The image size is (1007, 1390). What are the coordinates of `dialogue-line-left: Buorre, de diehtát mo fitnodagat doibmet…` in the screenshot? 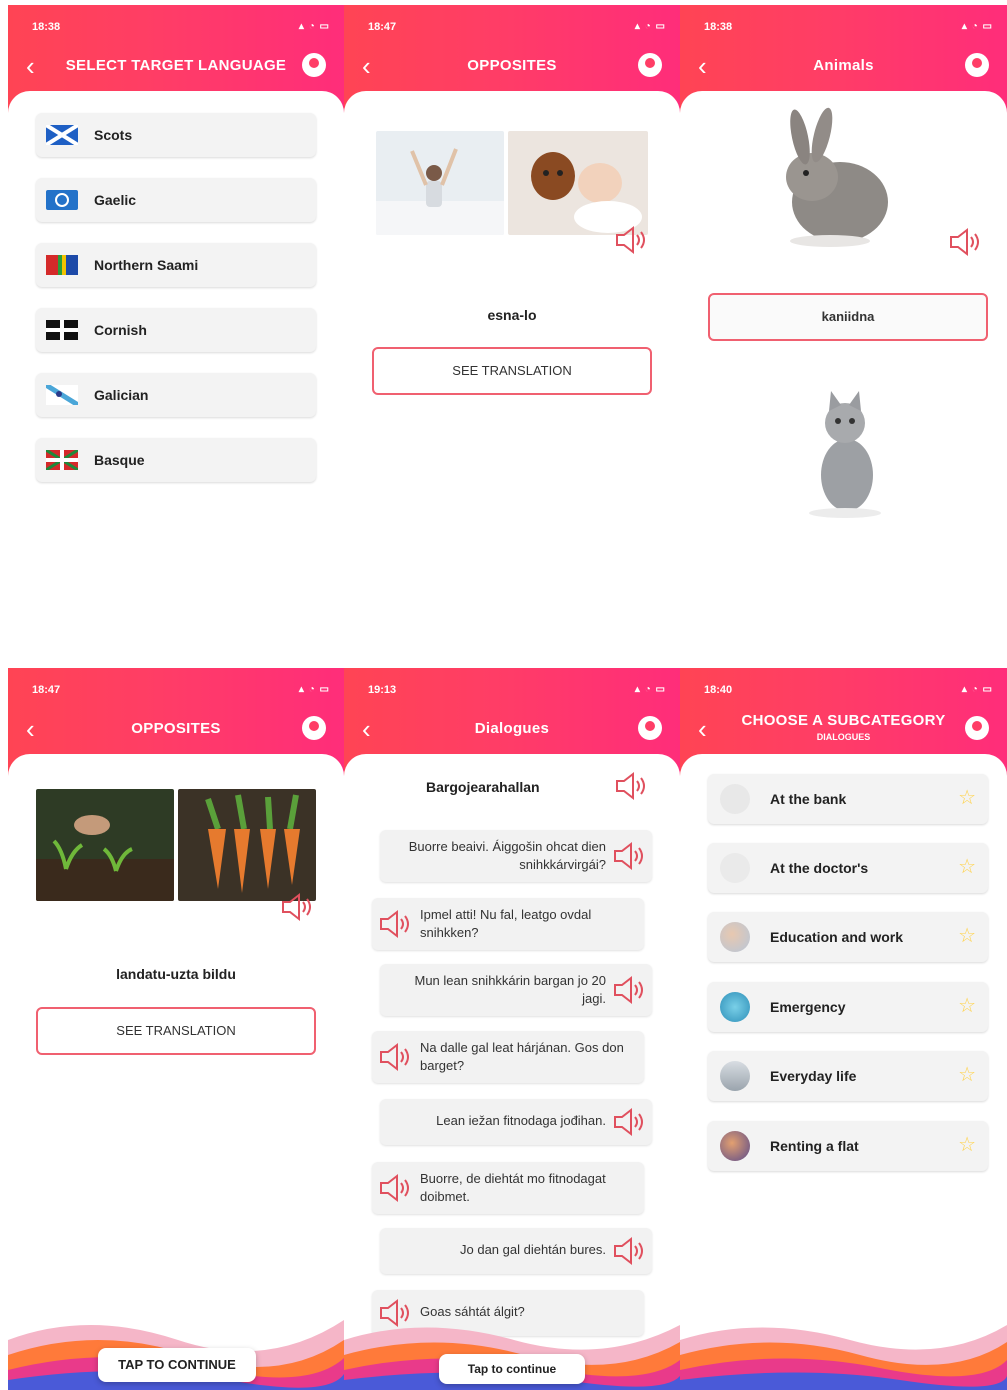 It's located at (508, 1188).